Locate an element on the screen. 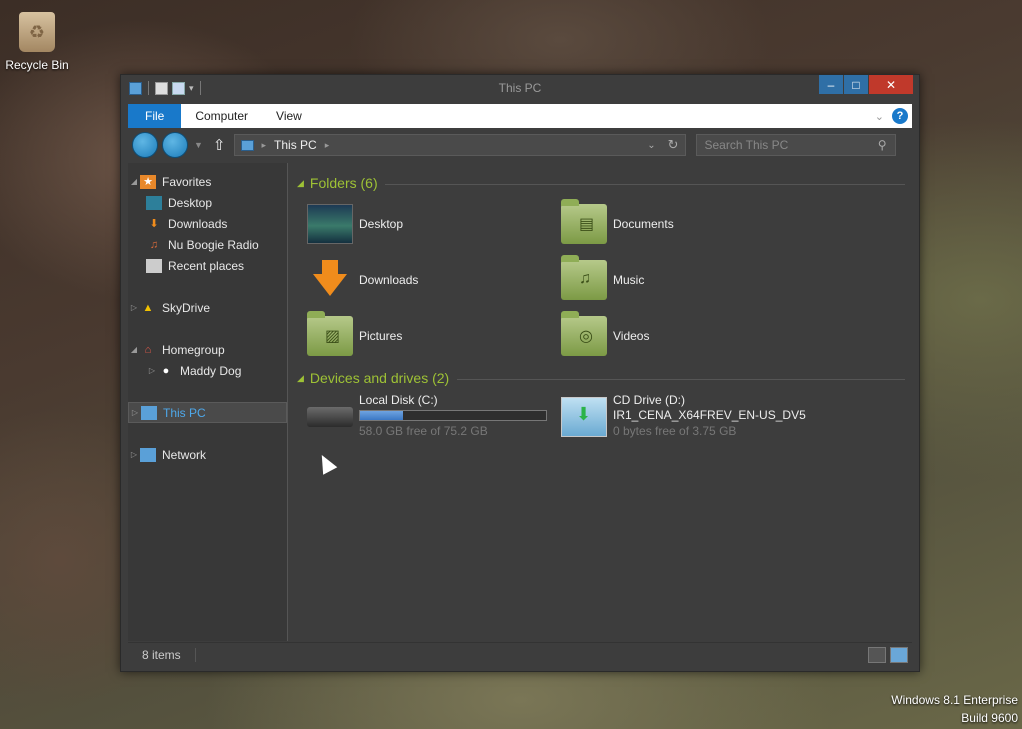 This screenshot has width=1022, height=729. maximize-button: □ is located at coordinates (856, 84).